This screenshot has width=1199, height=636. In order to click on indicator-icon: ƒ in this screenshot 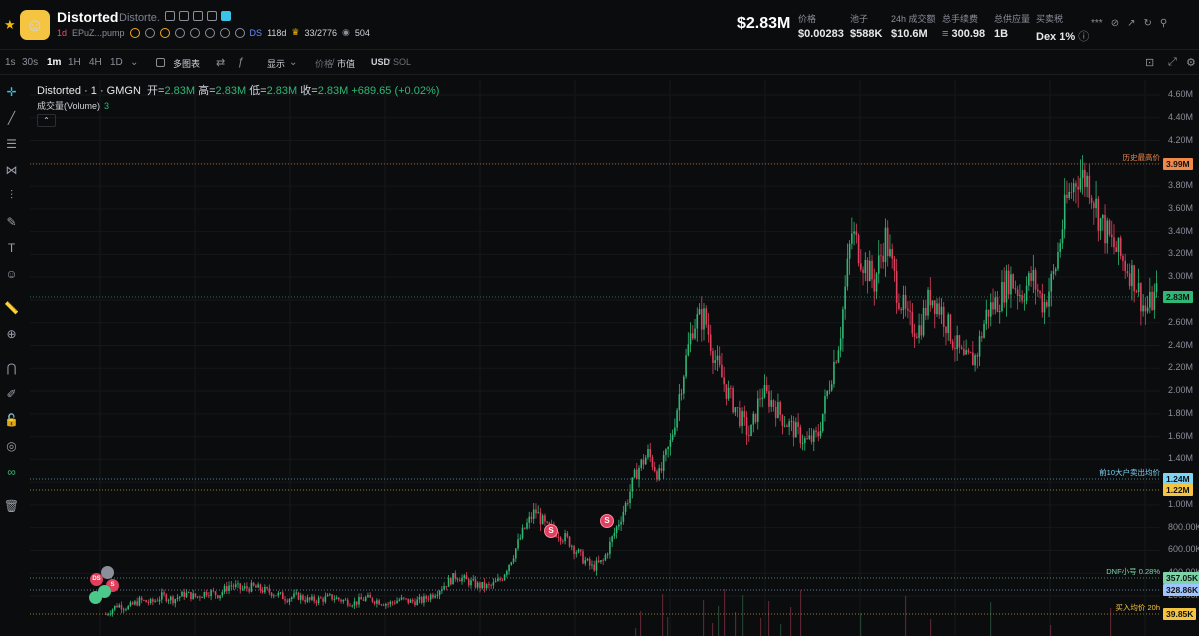, I will do `click(241, 62)`.